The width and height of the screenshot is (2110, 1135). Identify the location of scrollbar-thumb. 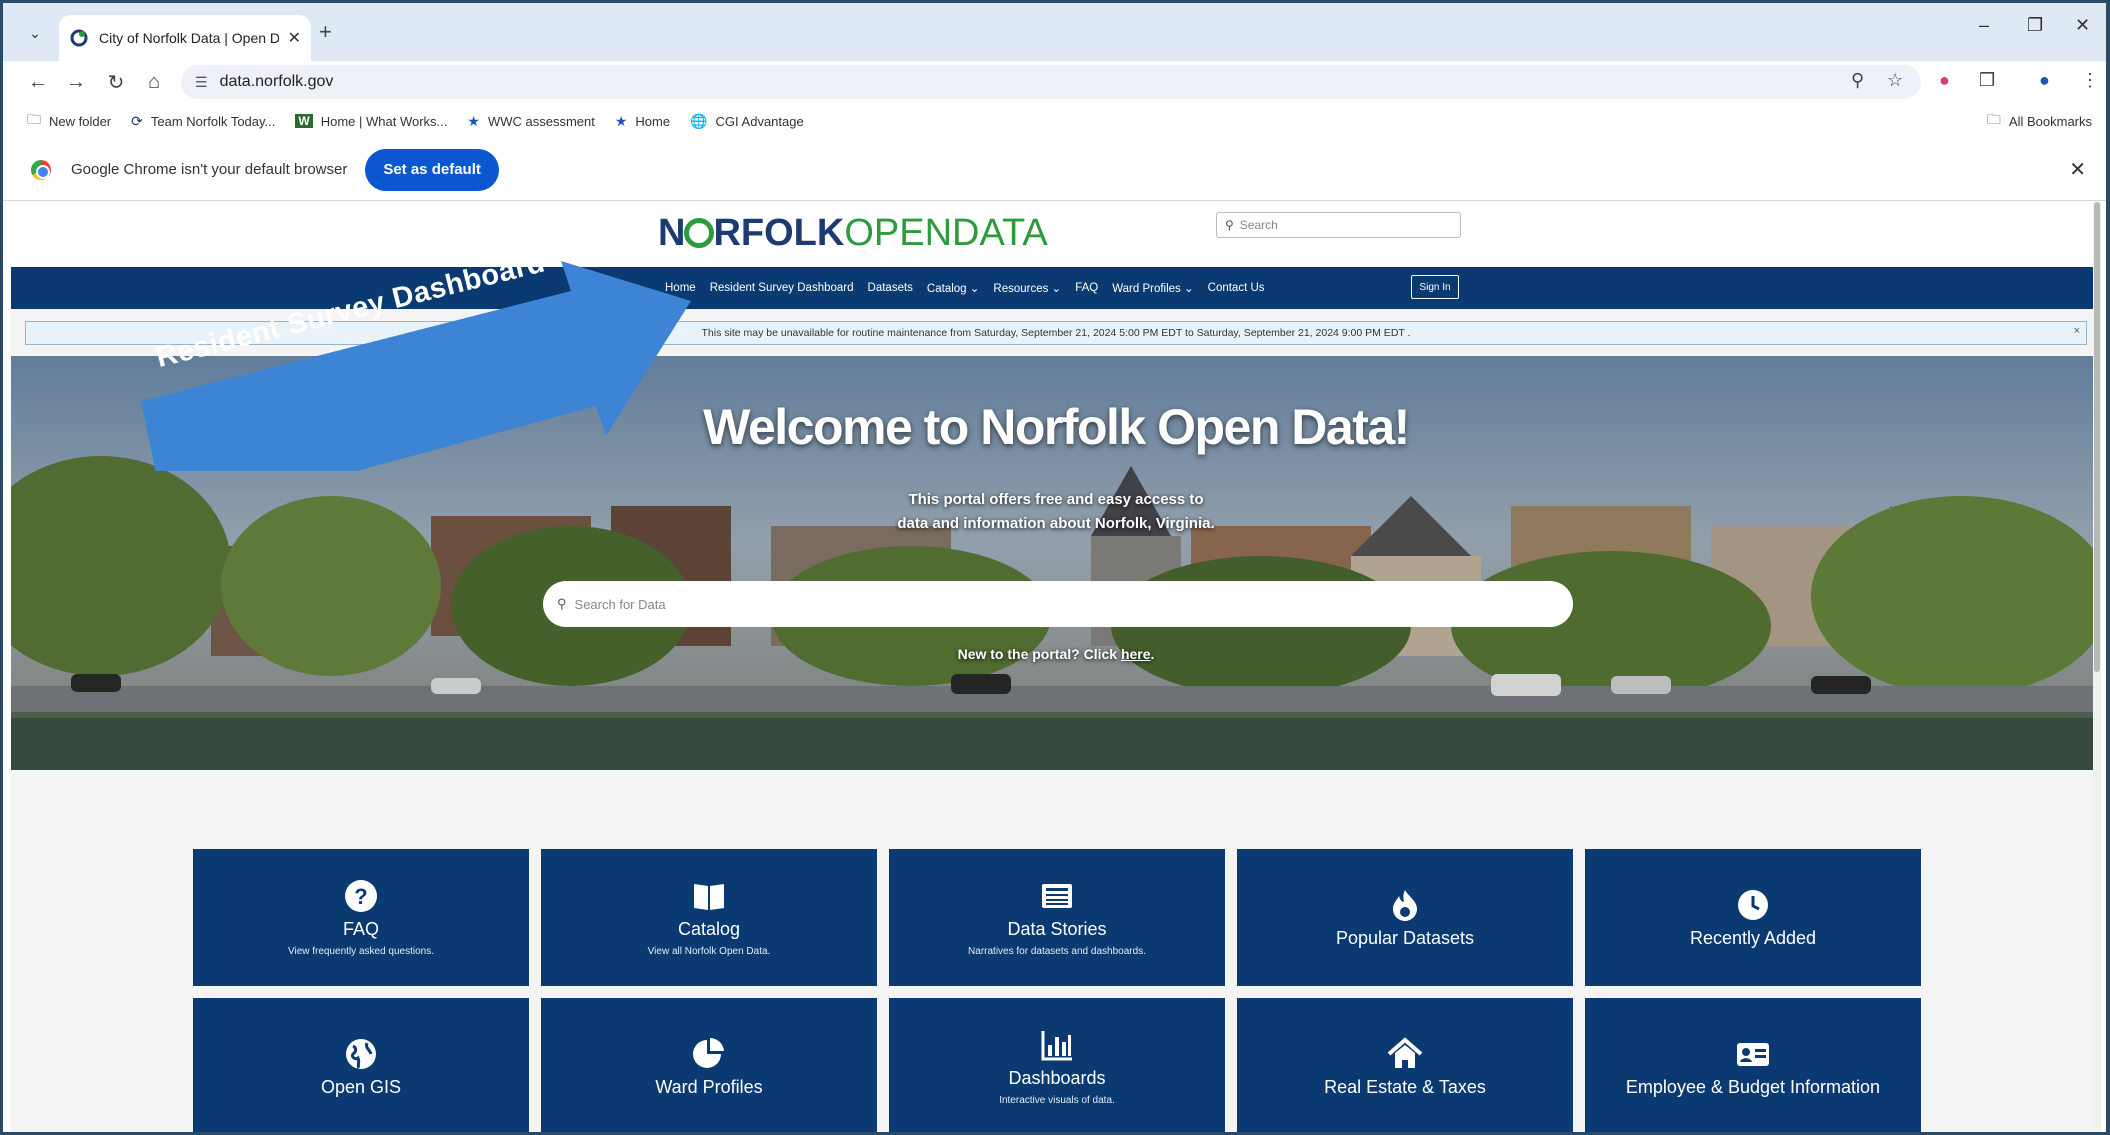
(2097, 437).